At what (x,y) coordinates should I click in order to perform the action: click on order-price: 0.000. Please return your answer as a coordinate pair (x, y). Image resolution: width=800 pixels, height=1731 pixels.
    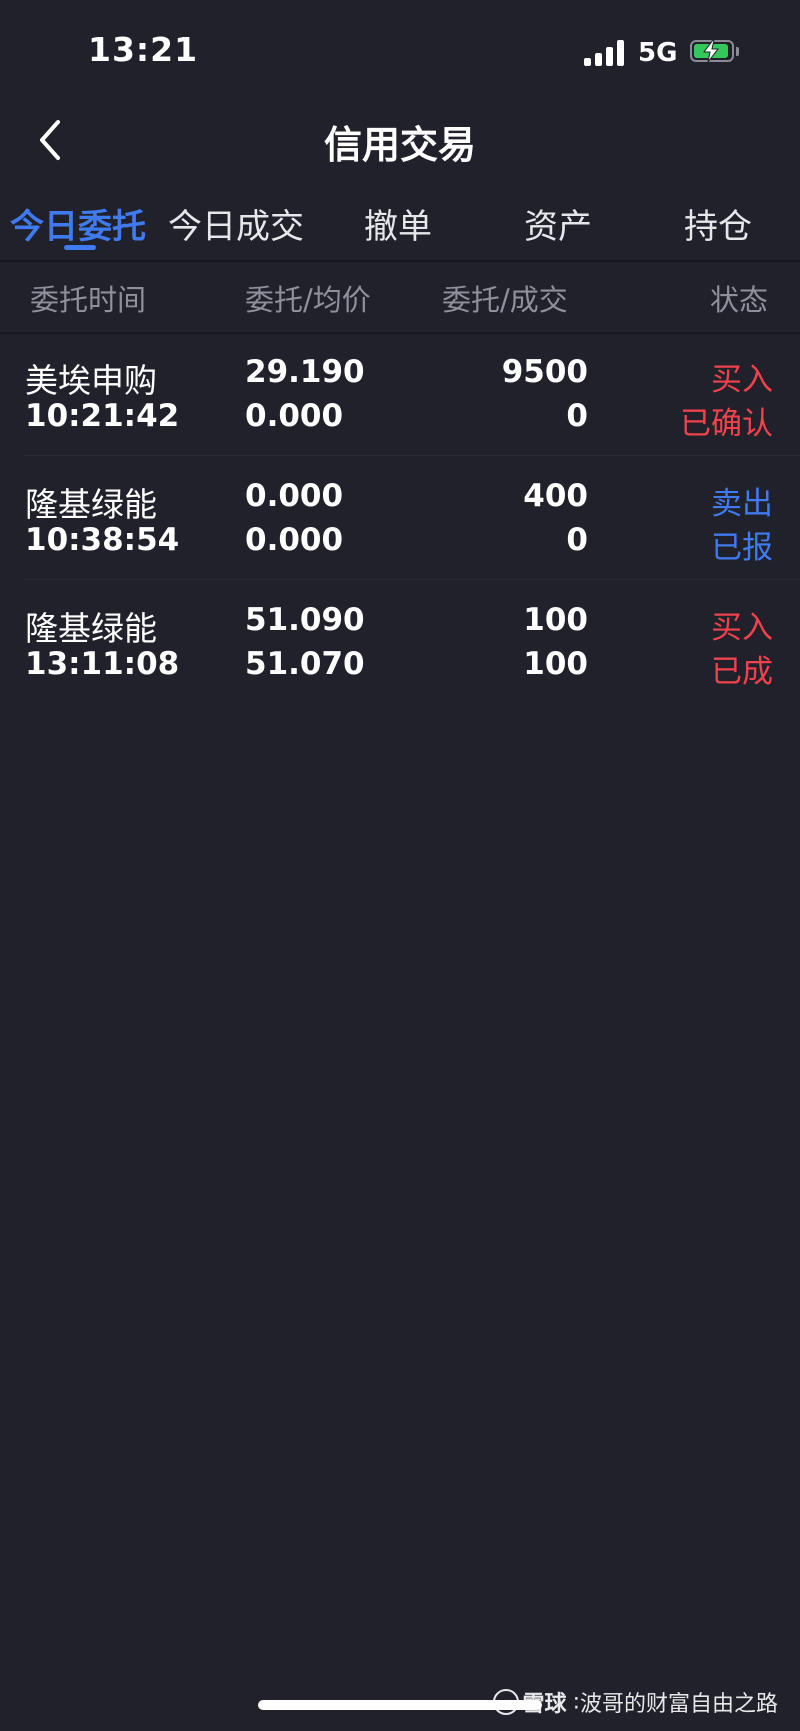
    Looking at the image, I should click on (294, 496).